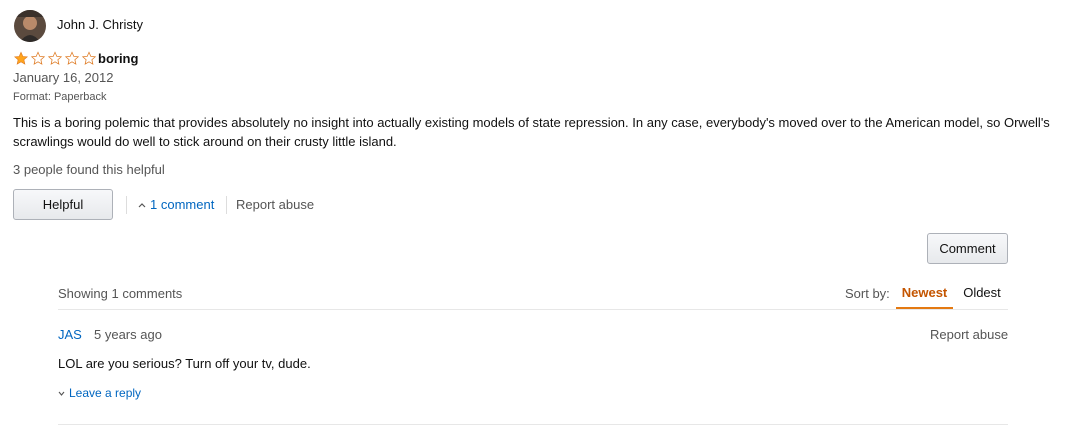  Describe the element at coordinates (105, 393) in the screenshot. I see `leave-reply-label: Leave a reply` at that location.